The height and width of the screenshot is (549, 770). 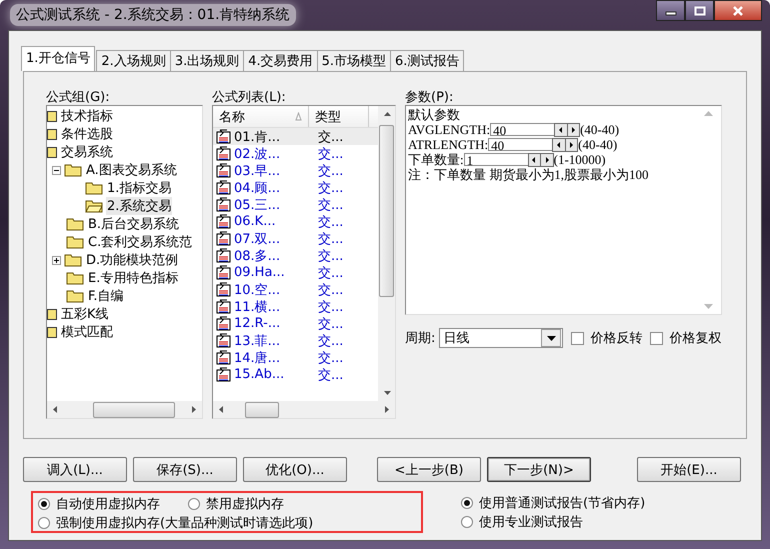 I want to click on radio-label: 禁用虚拟内存, so click(x=245, y=503).